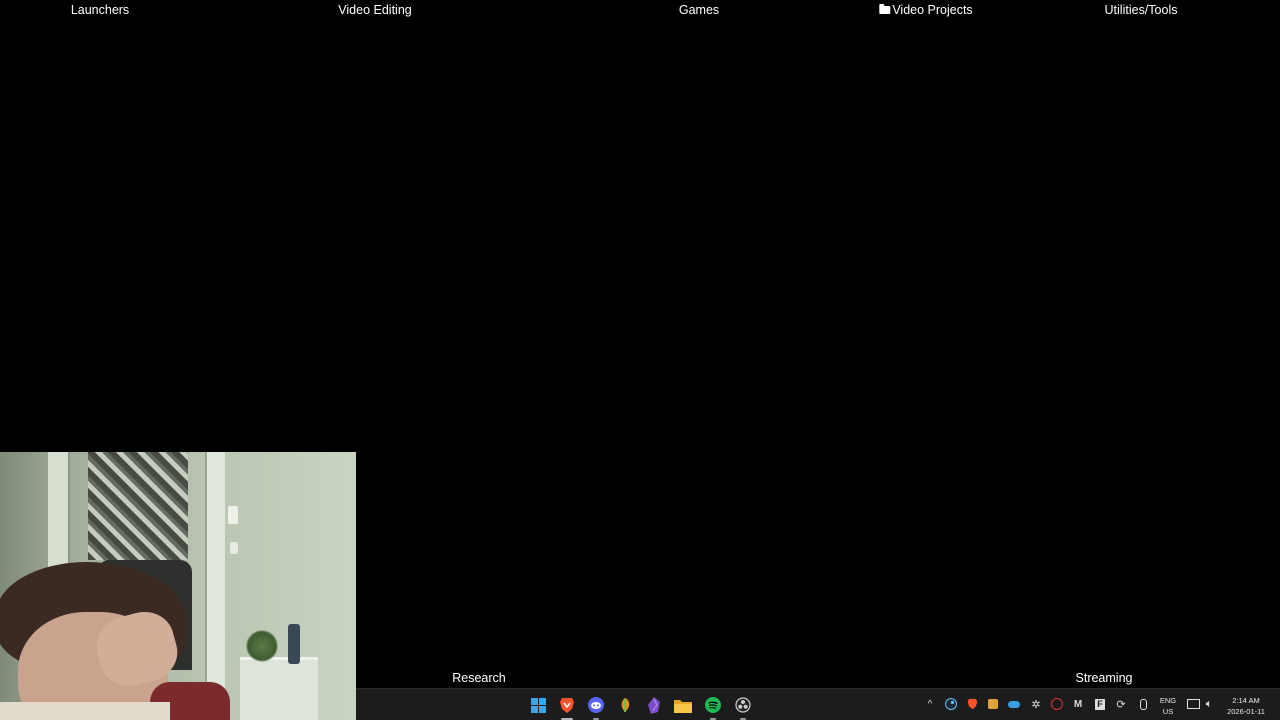 The height and width of the screenshot is (720, 1280). What do you see at coordinates (926, 10) in the screenshot?
I see `desktop-icon-video-projects: Video Projects` at bounding box center [926, 10].